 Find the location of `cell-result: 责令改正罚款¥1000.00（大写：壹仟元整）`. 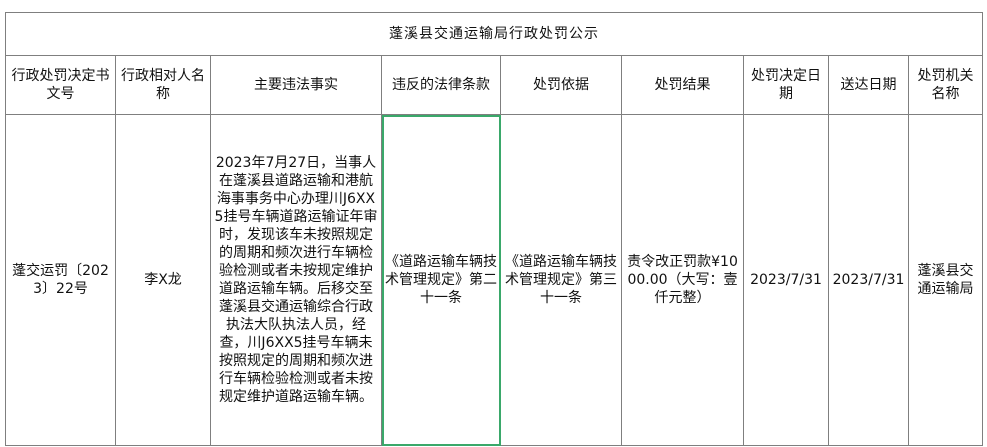

cell-result: 责令改正罚款¥1000.00（大写：壹仟元整） is located at coordinates (682, 280).